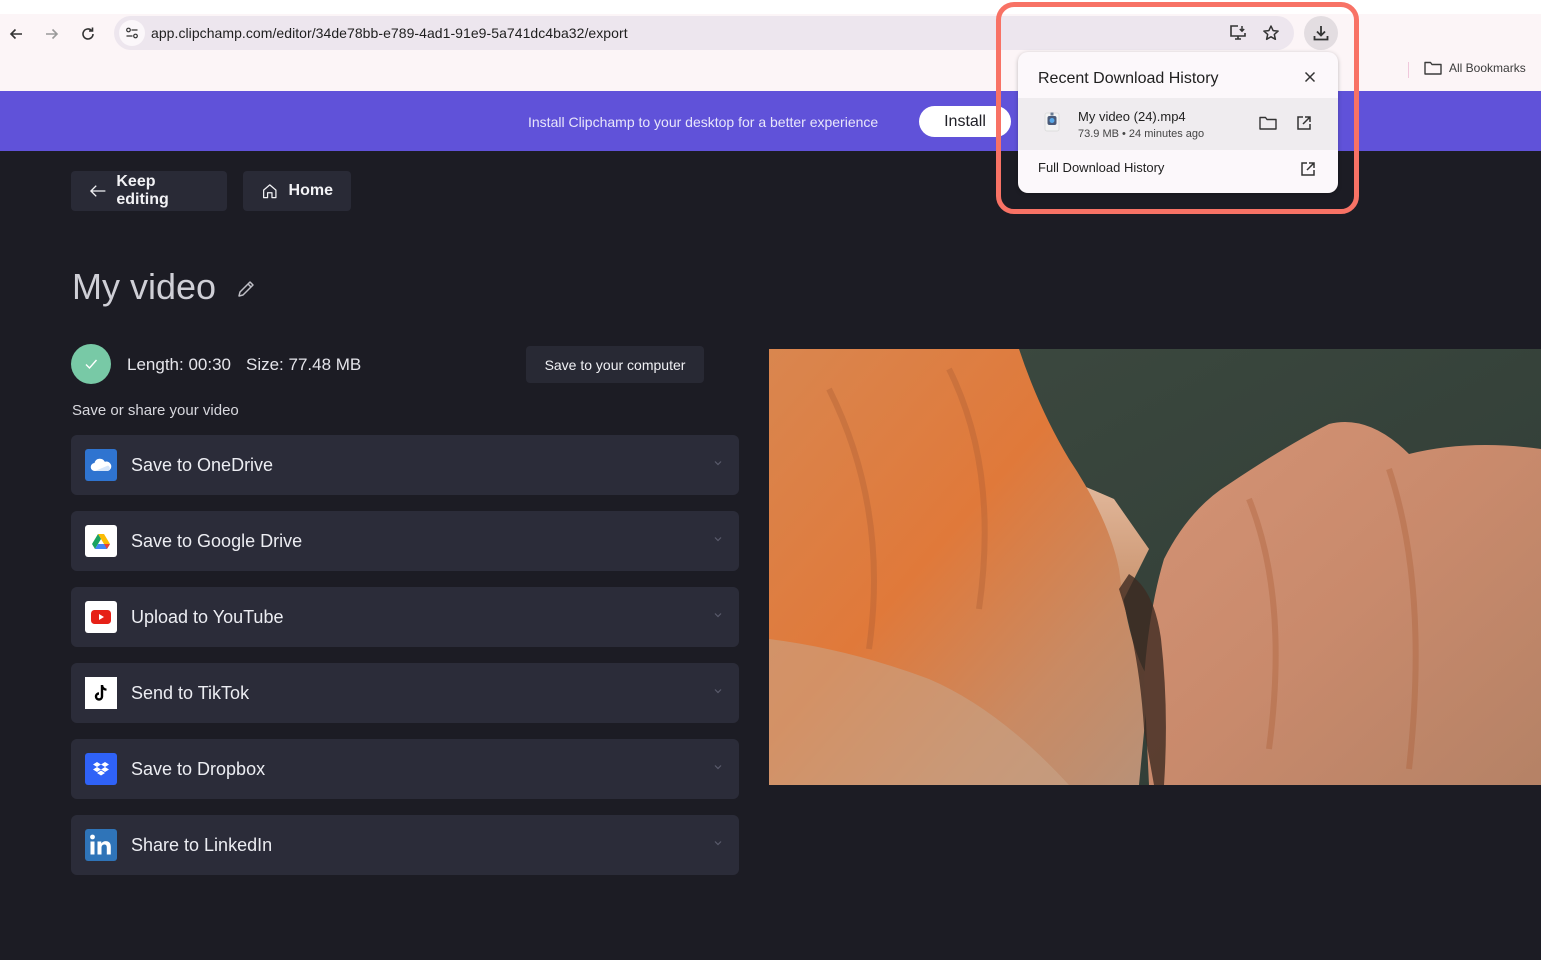 The width and height of the screenshot is (1541, 960). What do you see at coordinates (965, 121) in the screenshot?
I see `install-button: Install` at bounding box center [965, 121].